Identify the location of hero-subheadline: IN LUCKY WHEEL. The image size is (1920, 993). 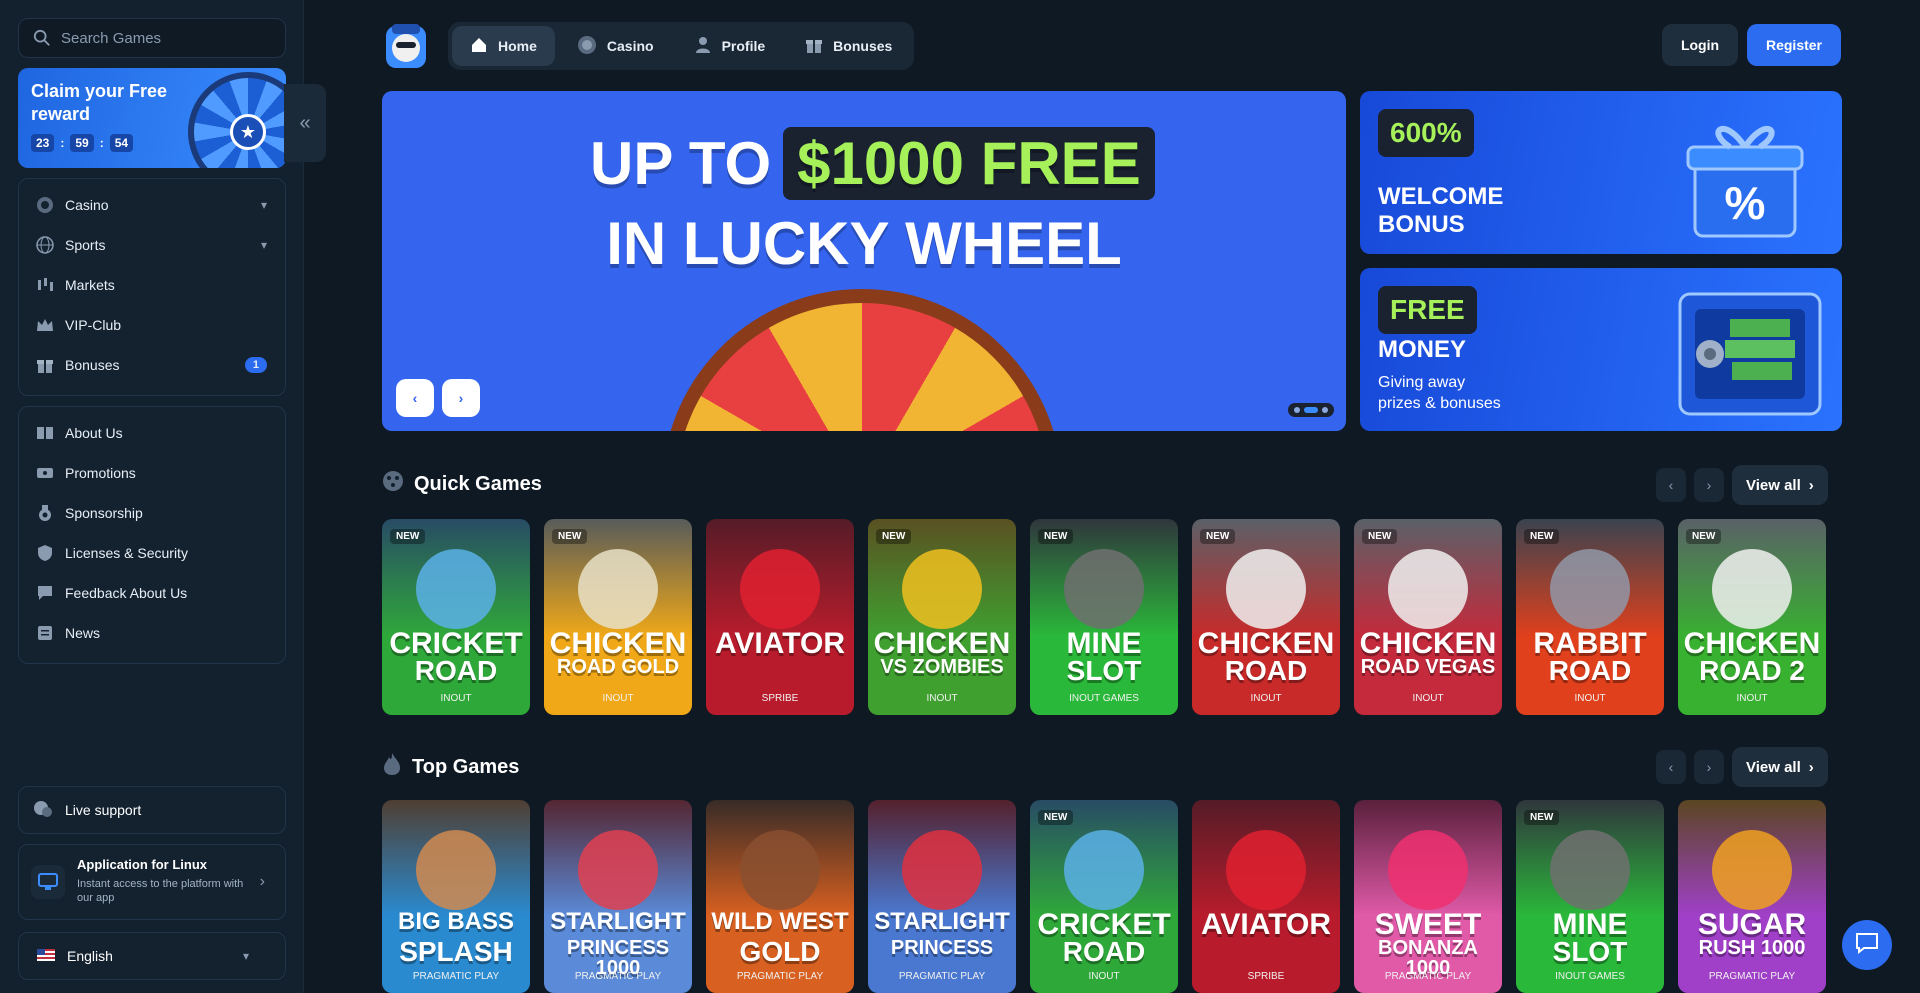
(864, 243).